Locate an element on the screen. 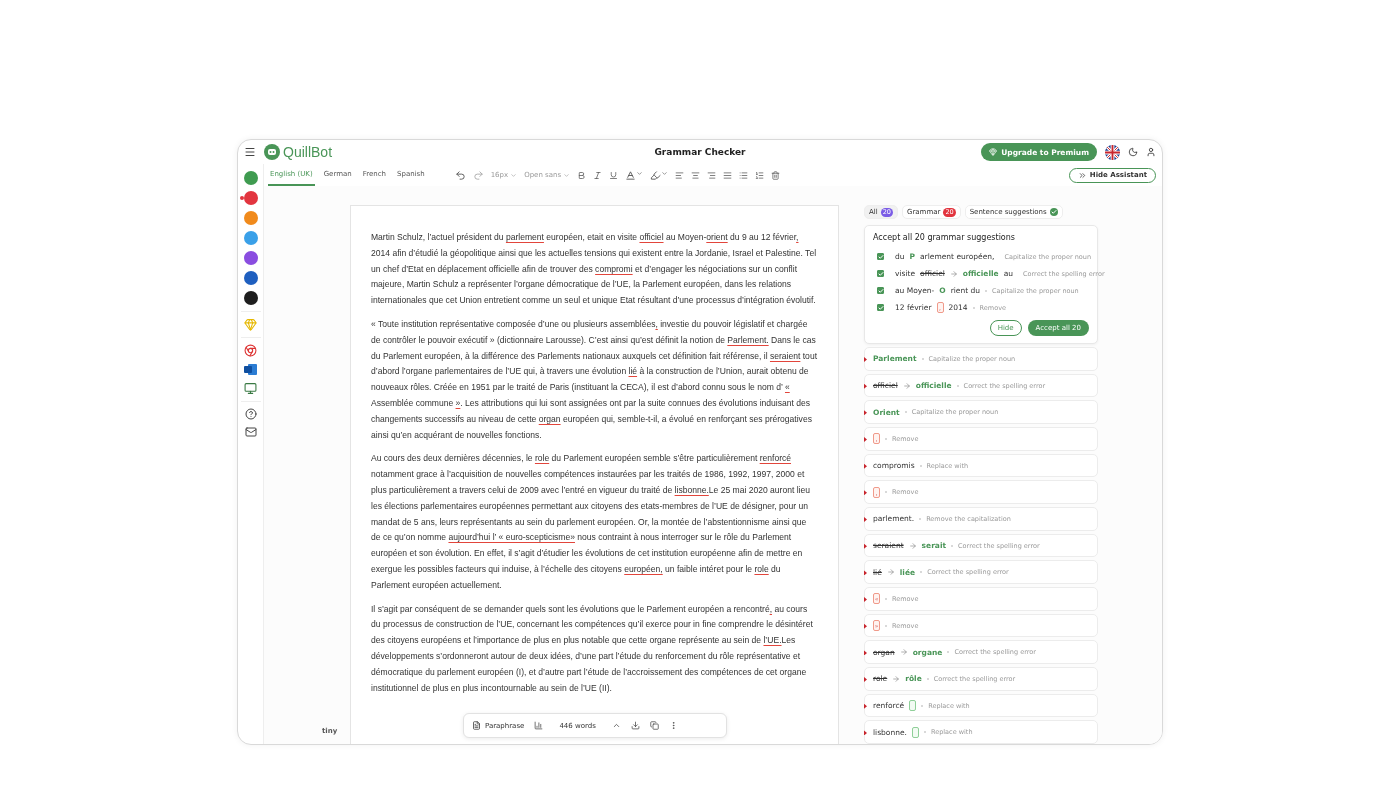 This screenshot has width=1400, height=788. undo-icon is located at coordinates (460, 175).